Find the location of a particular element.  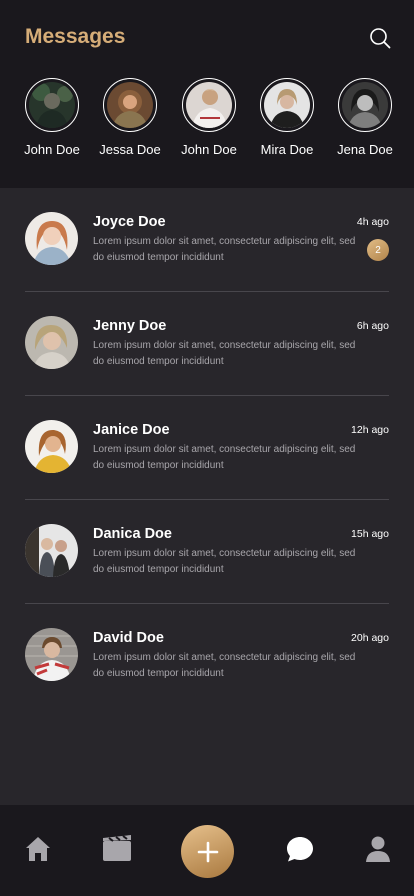

home-icon is located at coordinates (38, 849).